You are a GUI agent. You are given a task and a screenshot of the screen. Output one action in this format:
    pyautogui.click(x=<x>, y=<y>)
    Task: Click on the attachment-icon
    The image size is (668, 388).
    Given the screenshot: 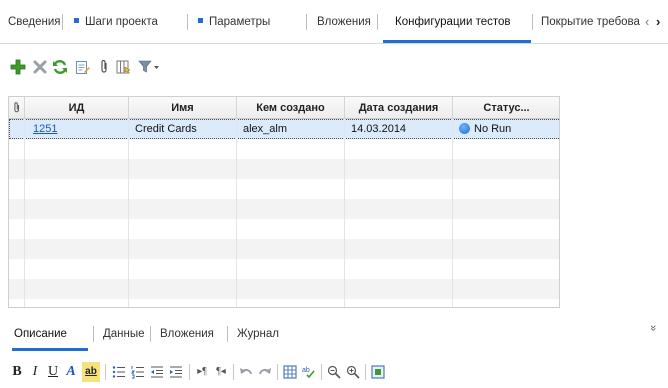 What is the action you would take?
    pyautogui.click(x=104, y=67)
    